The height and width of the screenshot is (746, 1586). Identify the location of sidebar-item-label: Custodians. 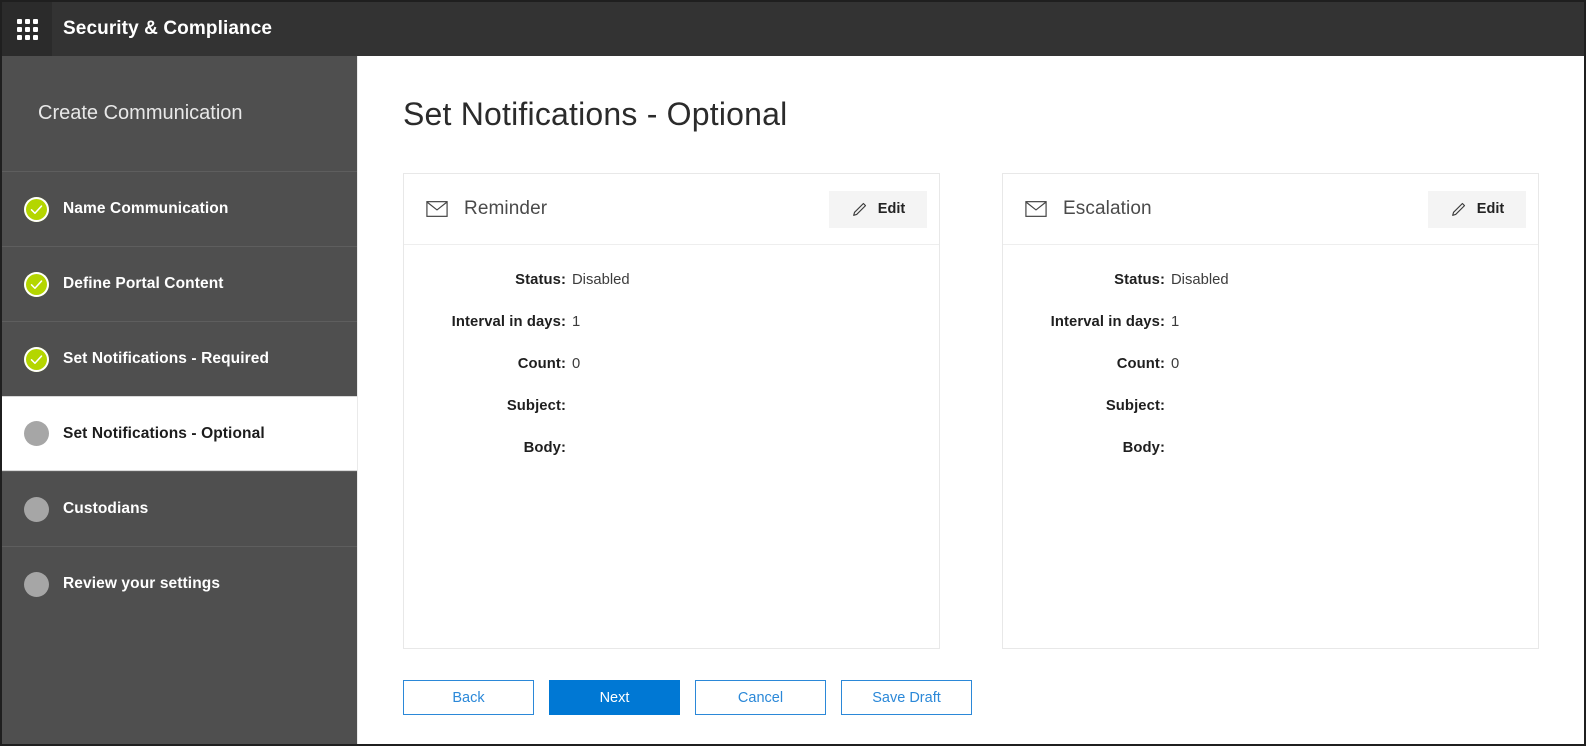
(106, 508).